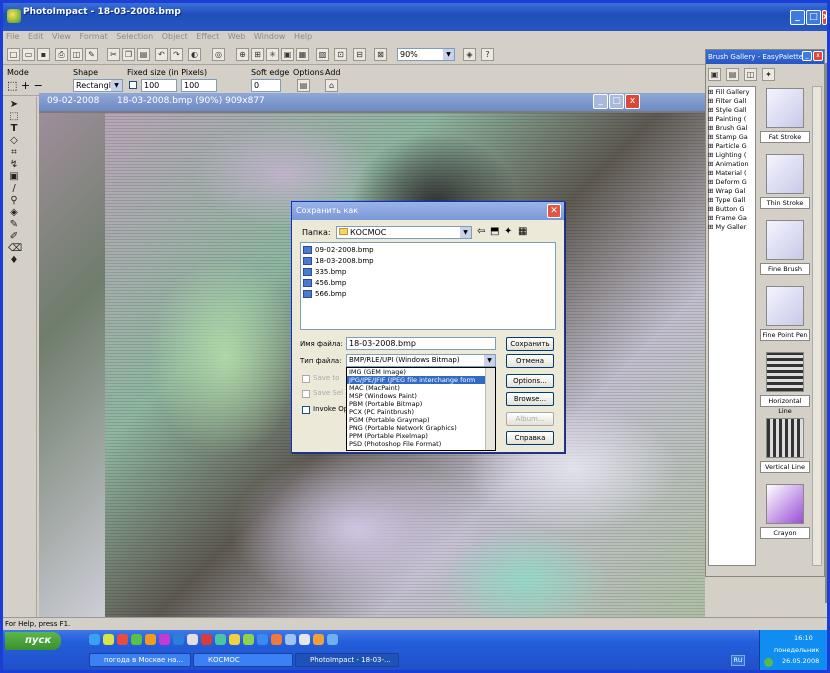 Image resolution: width=830 pixels, height=673 pixels. Describe the element at coordinates (731, 128) in the screenshot. I see `tree-item-brush-gallery: ⊞ Brush Gal` at that location.